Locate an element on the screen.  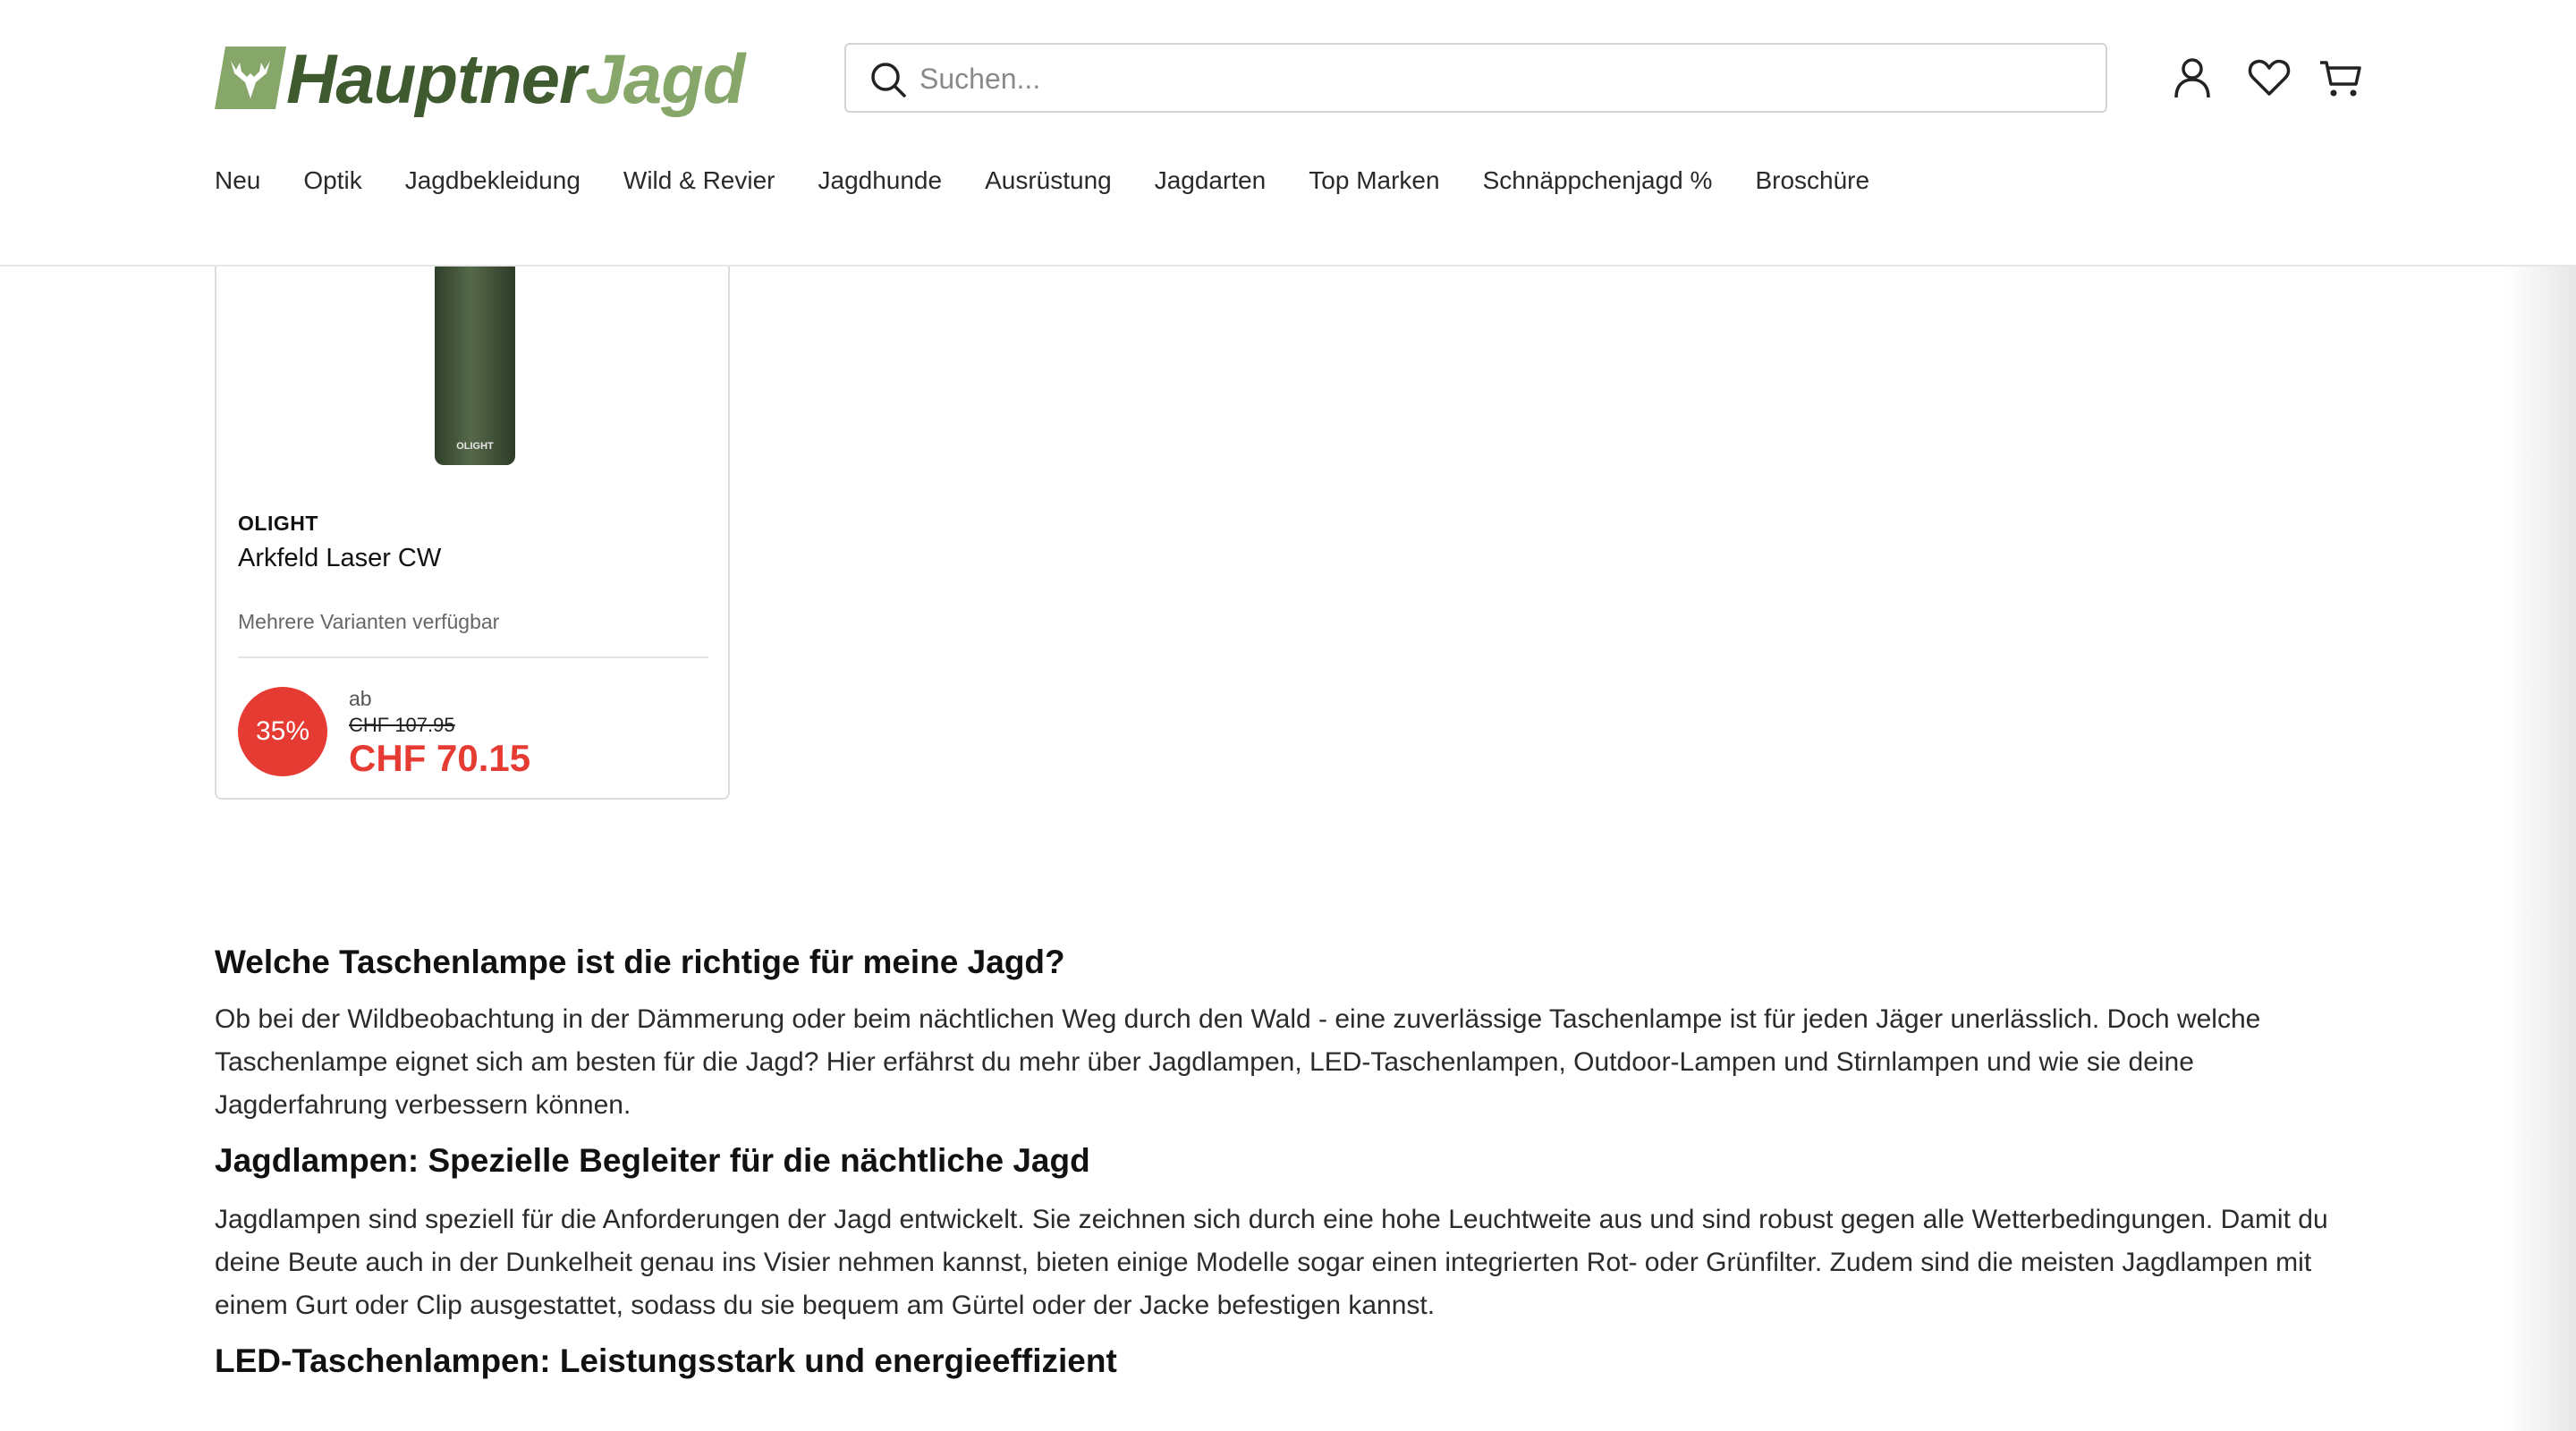
product-variants: Mehrere Varianten verfügbar is located at coordinates (369, 621).